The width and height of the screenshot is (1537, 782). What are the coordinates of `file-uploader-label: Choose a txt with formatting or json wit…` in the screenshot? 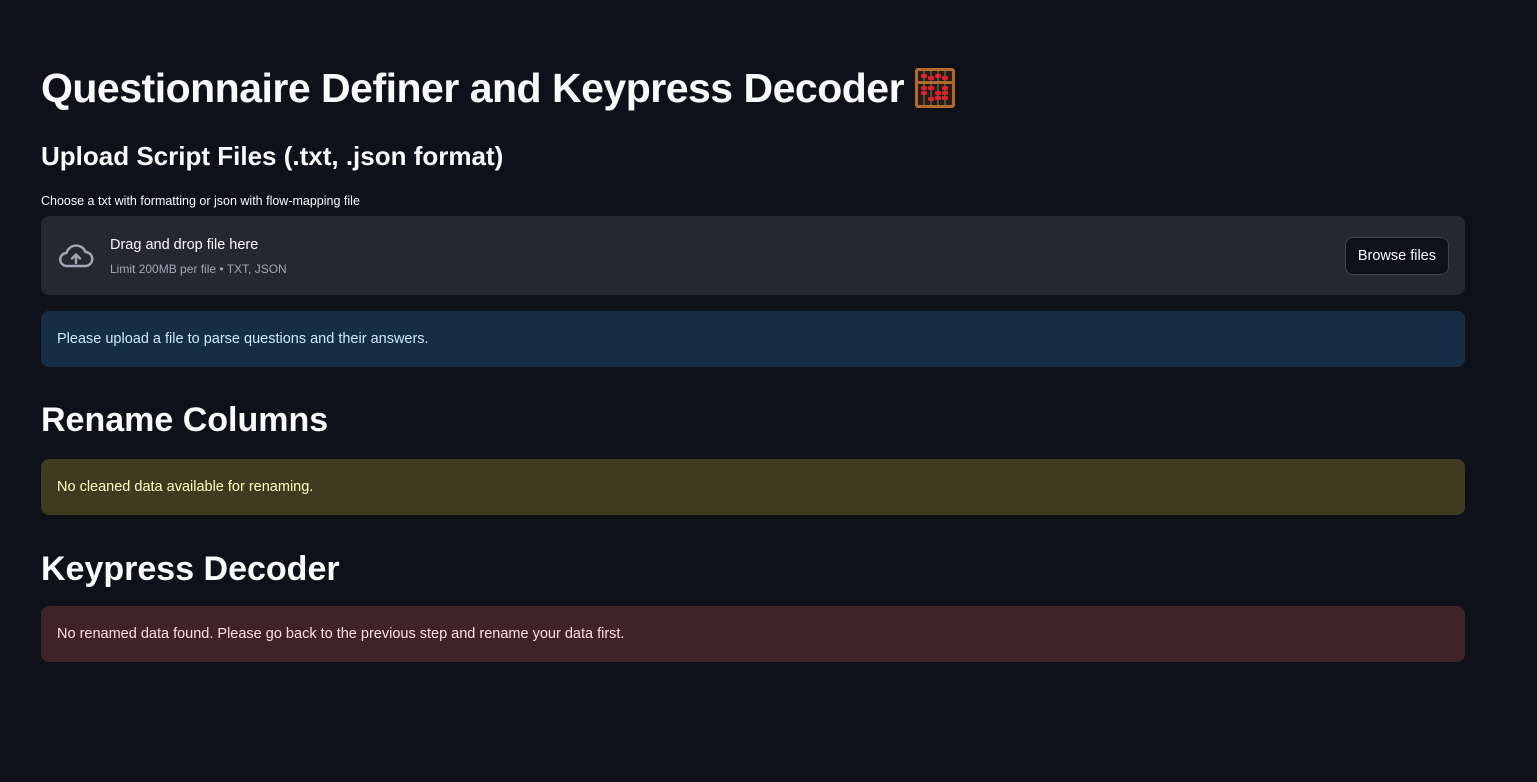 It's located at (200, 201).